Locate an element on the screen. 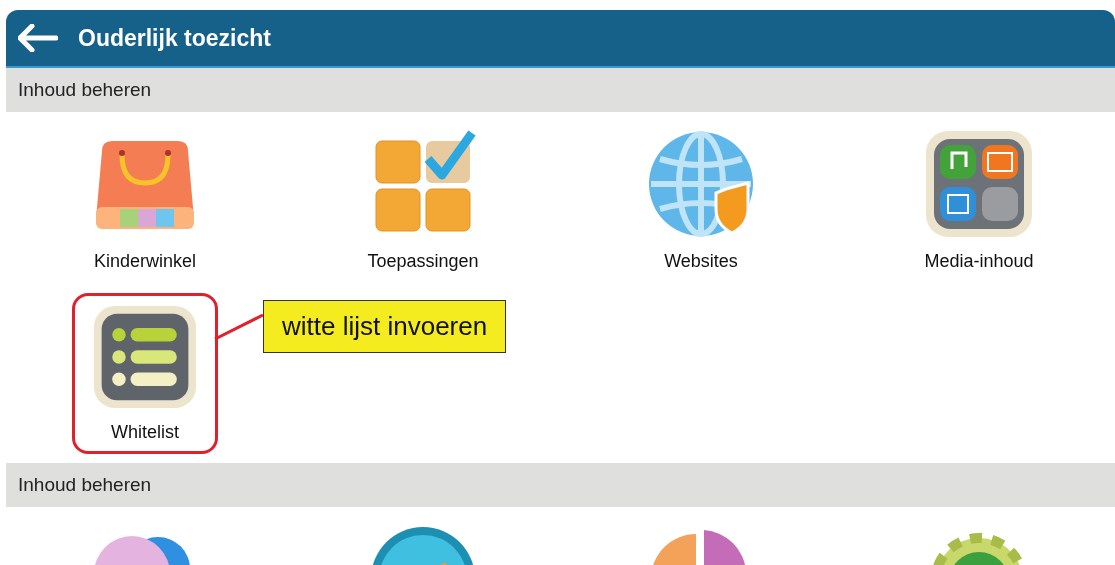  callout-note: witte lijst invoeren is located at coordinates (385, 326).